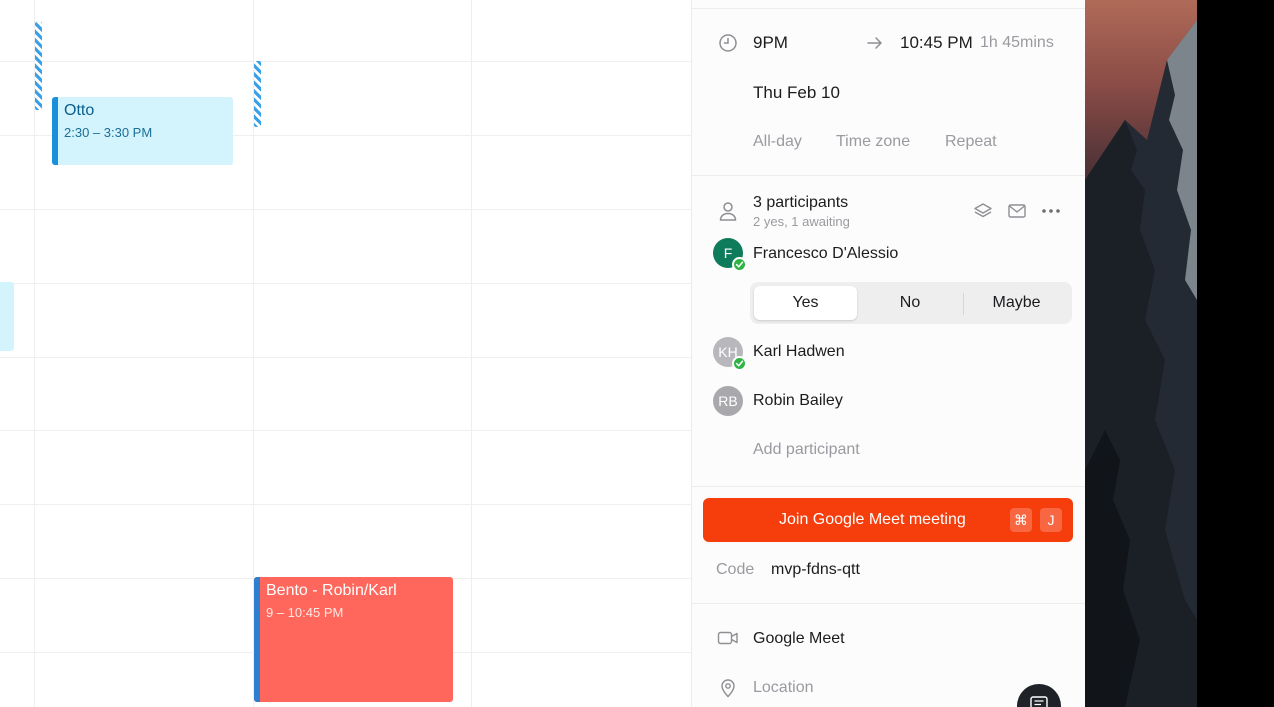 Image resolution: width=1274 pixels, height=707 pixels. Describe the element at coordinates (983, 211) in the screenshot. I see `layers-icon` at that location.